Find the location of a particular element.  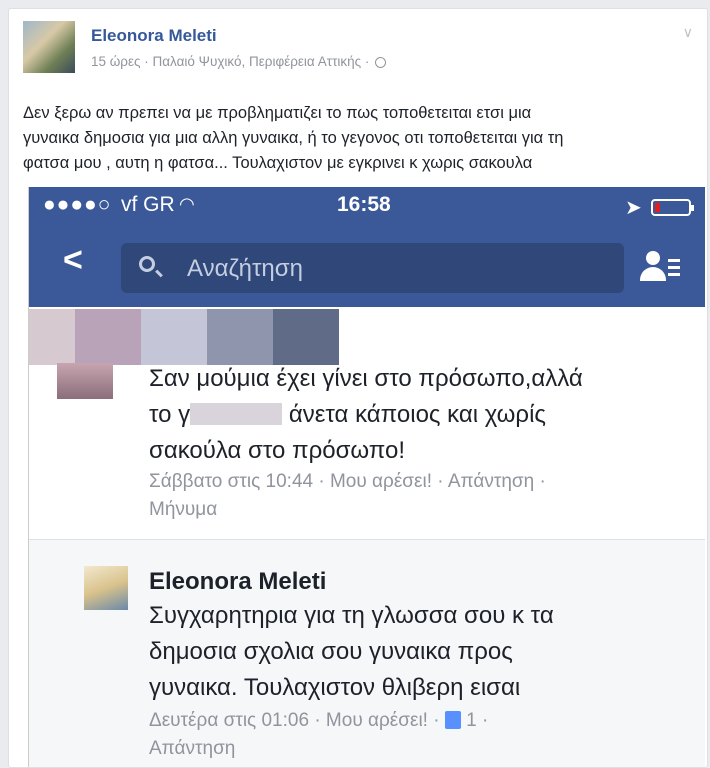

author-name: Eleonora Meleti is located at coordinates (154, 36).